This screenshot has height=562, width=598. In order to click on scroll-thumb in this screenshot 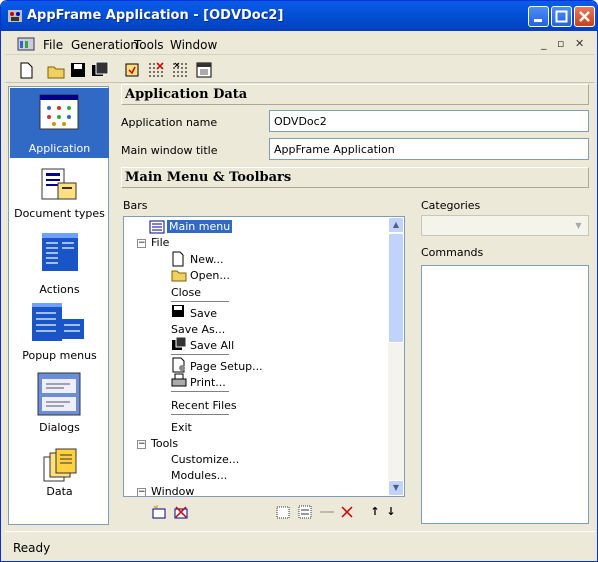, I will do `click(396, 288)`.